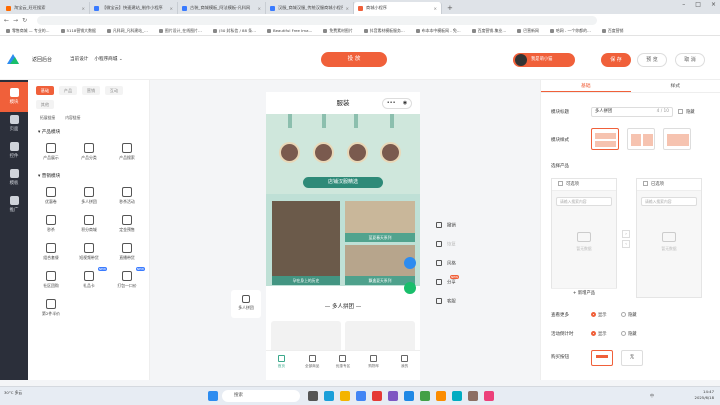  Describe the element at coordinates (105, 59) in the screenshot. I see `current-design-select: 小程序商城` at that location.